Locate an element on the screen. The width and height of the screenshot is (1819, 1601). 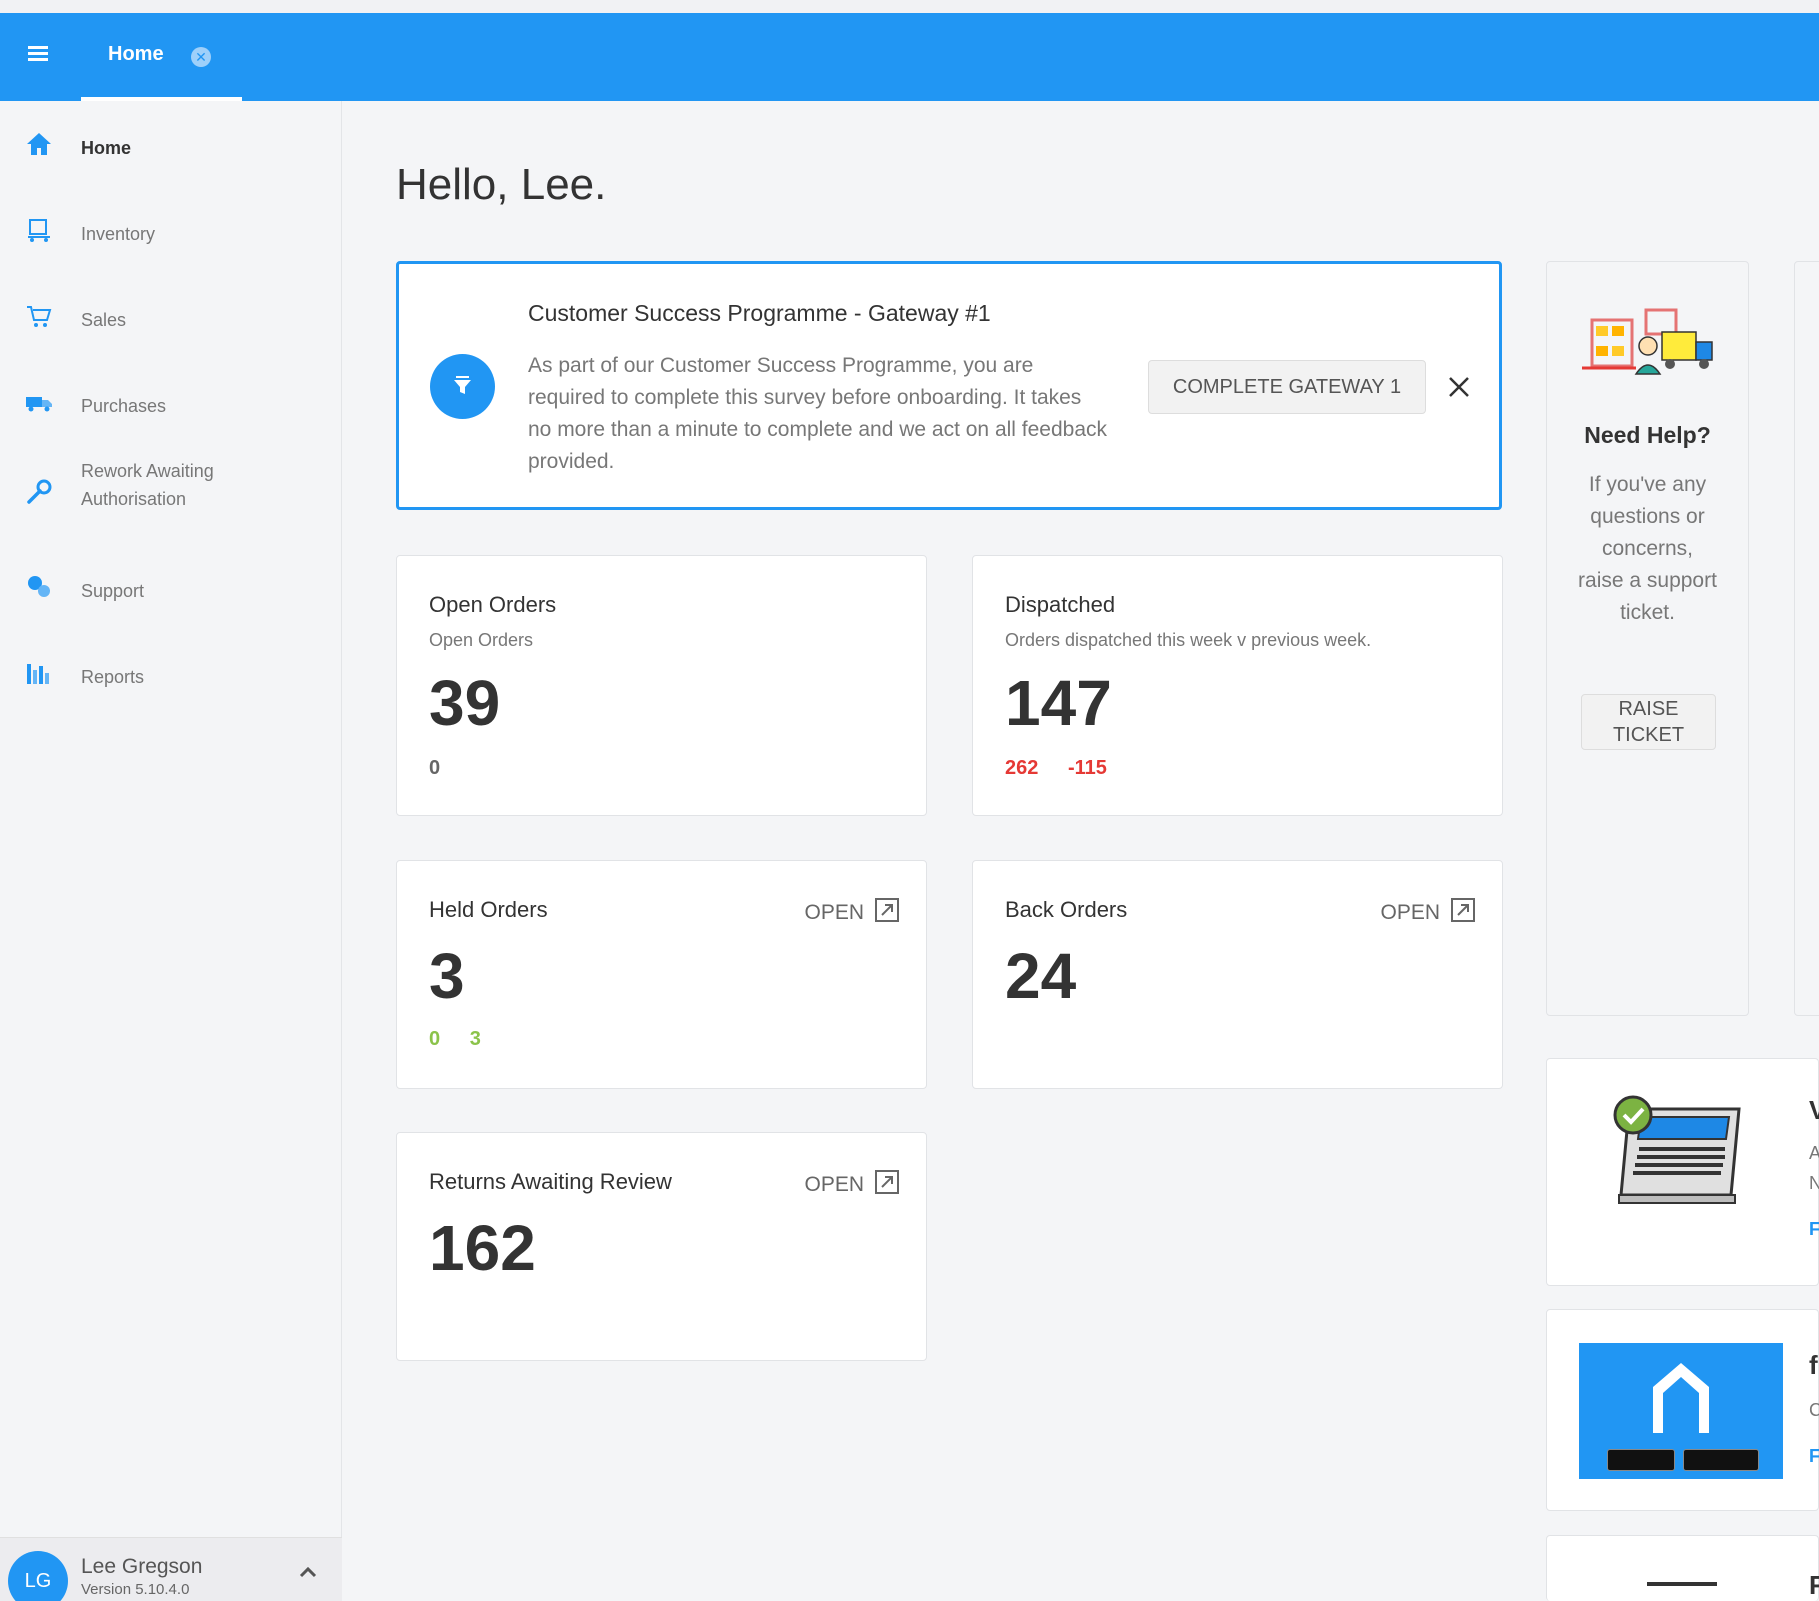
app-version: Version 5.10.4.0 is located at coordinates (135, 1589).